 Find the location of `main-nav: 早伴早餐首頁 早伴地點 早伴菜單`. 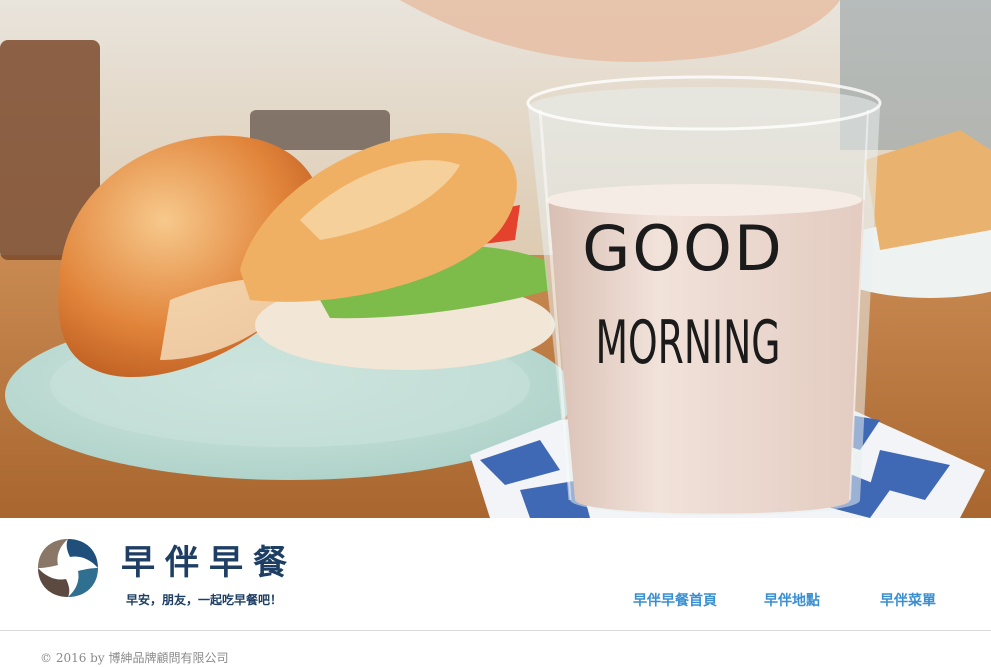

main-nav: 早伴早餐首頁 早伴地點 早伴菜單 is located at coordinates (495, 602).